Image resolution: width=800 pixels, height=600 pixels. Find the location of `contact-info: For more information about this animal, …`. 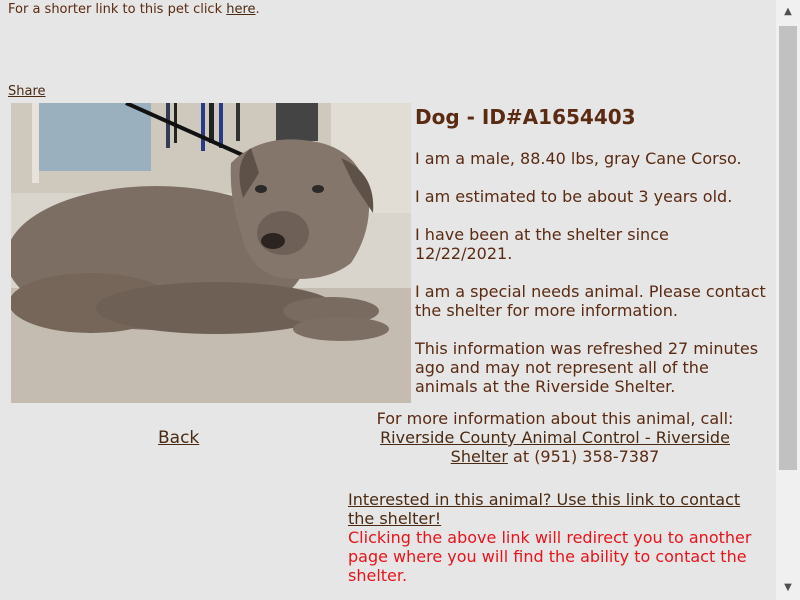

contact-info: For more information about this animal, … is located at coordinates (555, 437).